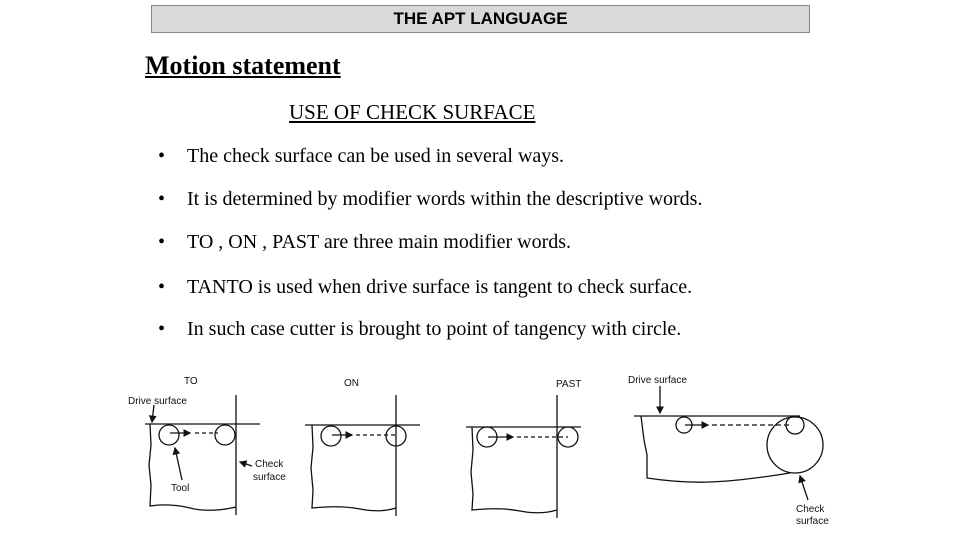 Image resolution: width=960 pixels, height=540 pixels. I want to click on tanto-check-label-2: surface, so click(812, 521).